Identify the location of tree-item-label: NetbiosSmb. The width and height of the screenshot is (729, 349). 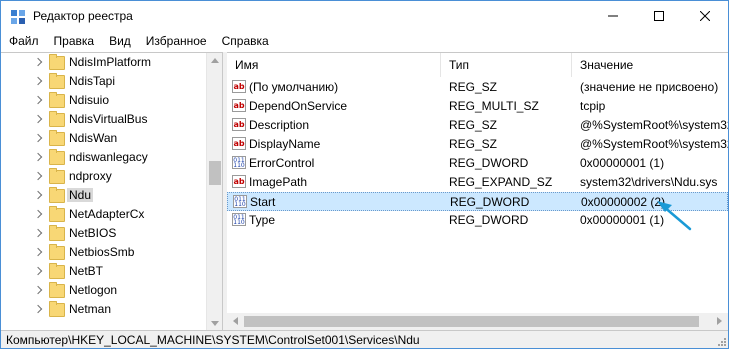
(102, 252).